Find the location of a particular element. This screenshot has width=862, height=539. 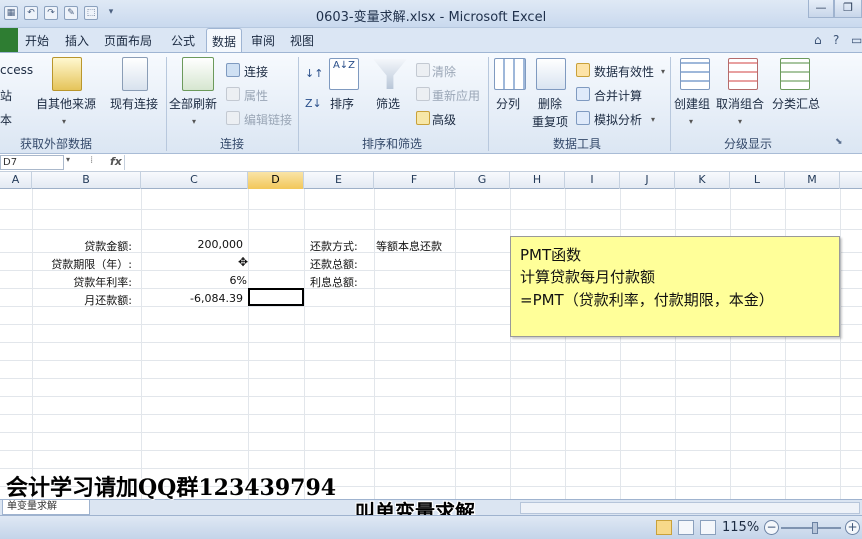

column-header-F: F is located at coordinates (414, 180).